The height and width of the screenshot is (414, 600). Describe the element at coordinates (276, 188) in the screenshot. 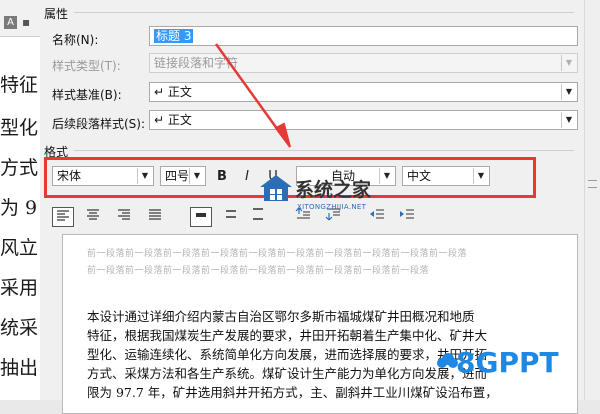

I see `house-logo-icon` at that location.